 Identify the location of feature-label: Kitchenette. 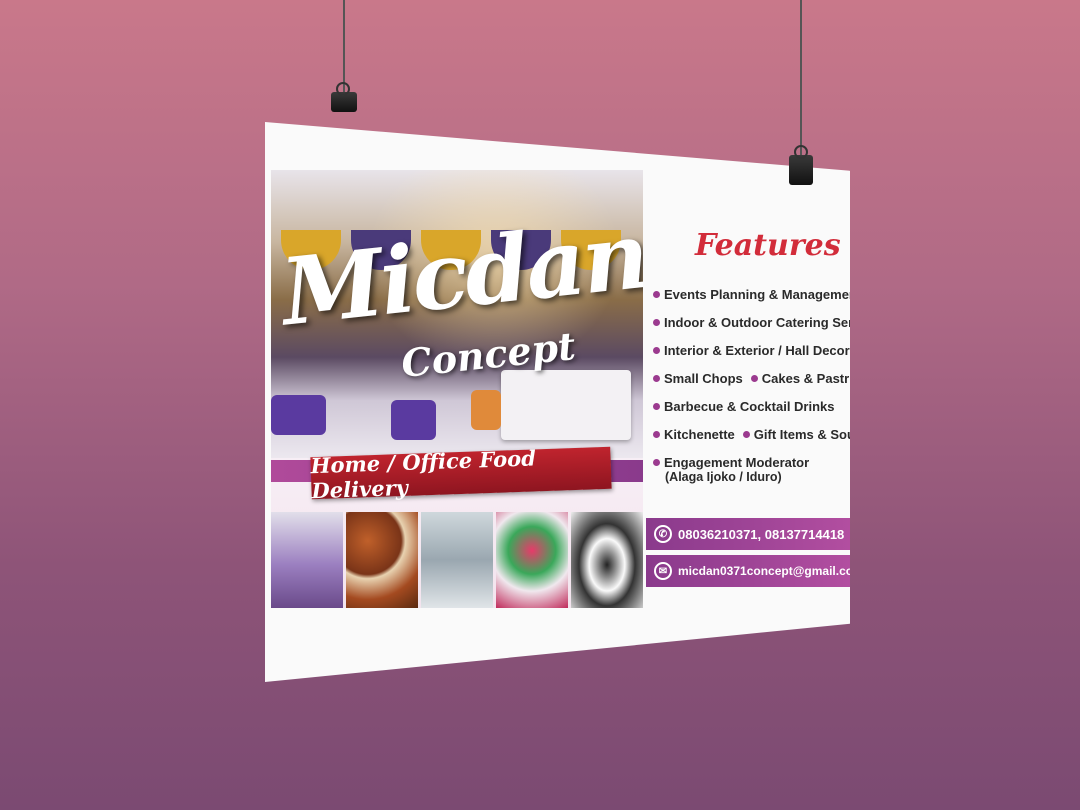
(699, 434).